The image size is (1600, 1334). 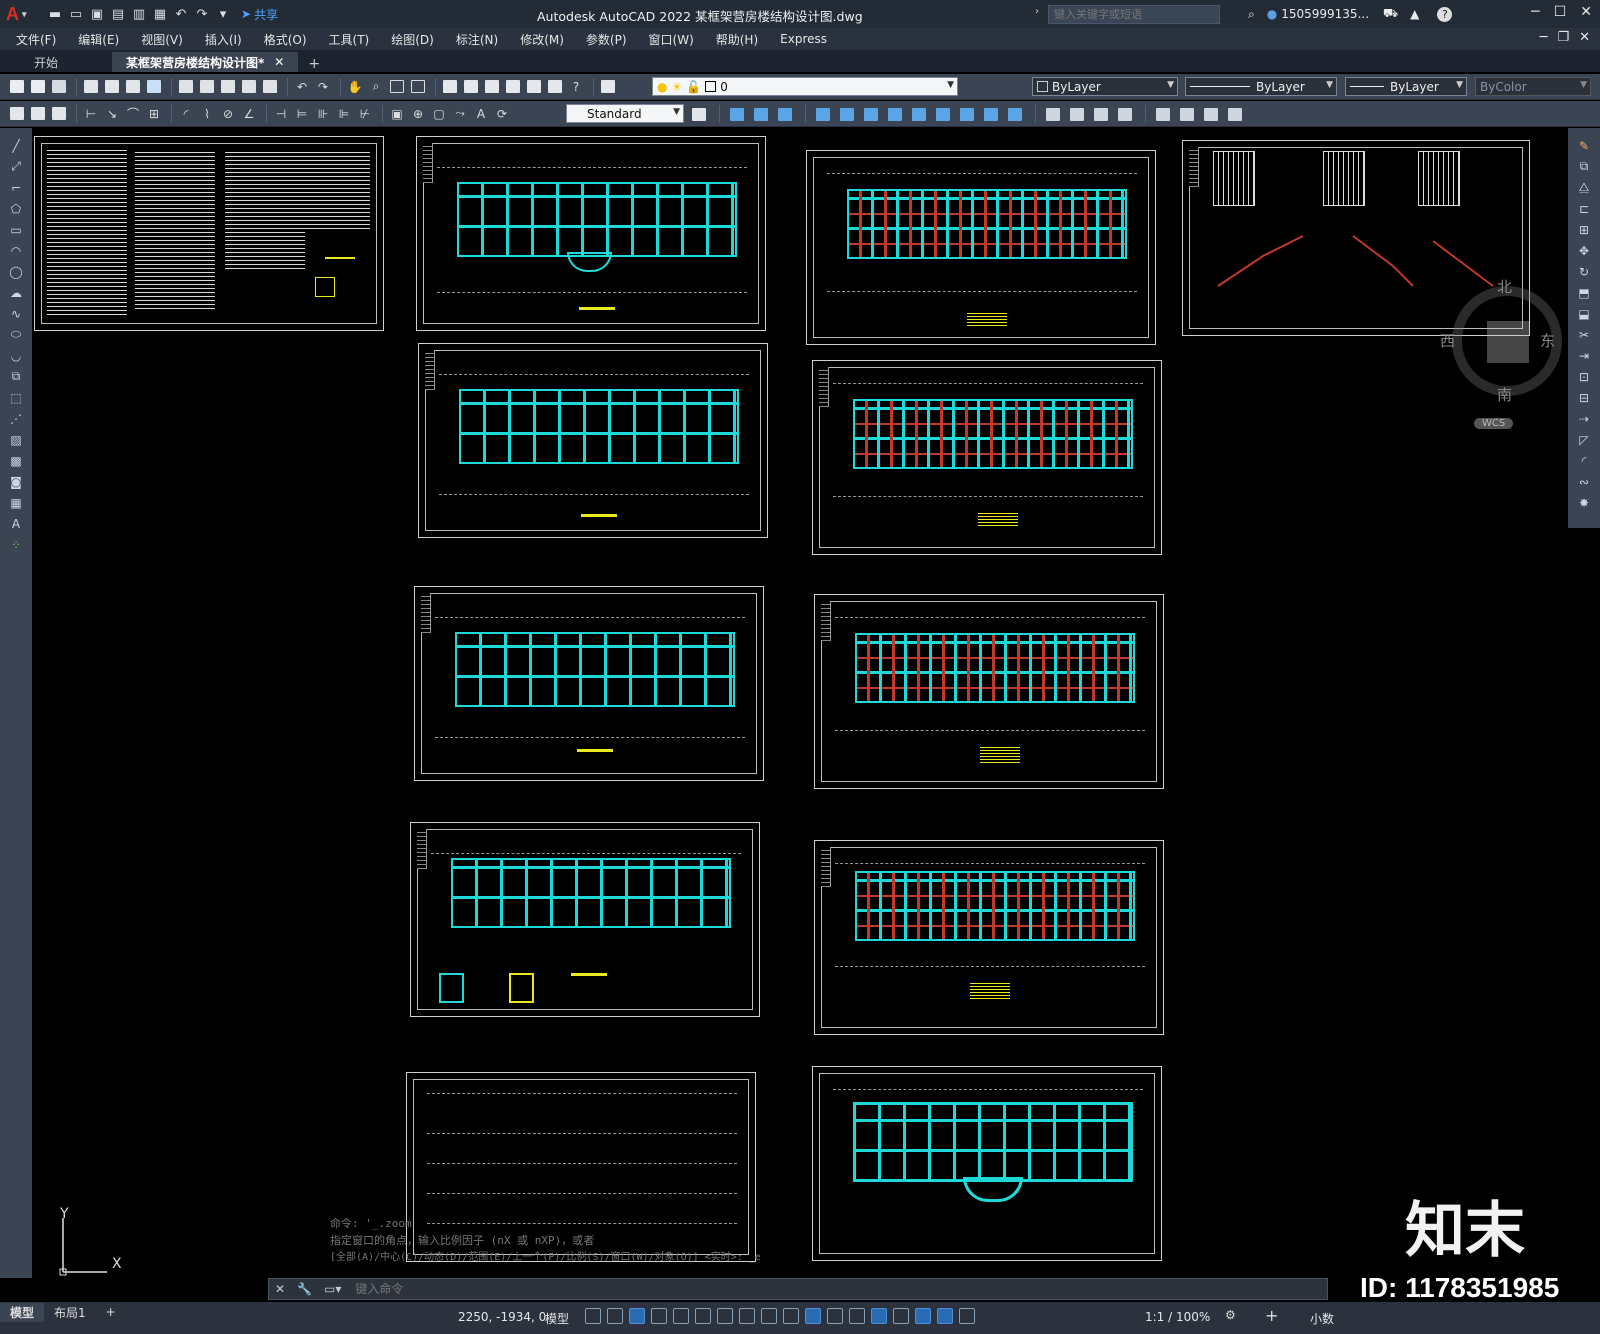 I want to click on break-point-icon: ⊡, so click(x=1584, y=376).